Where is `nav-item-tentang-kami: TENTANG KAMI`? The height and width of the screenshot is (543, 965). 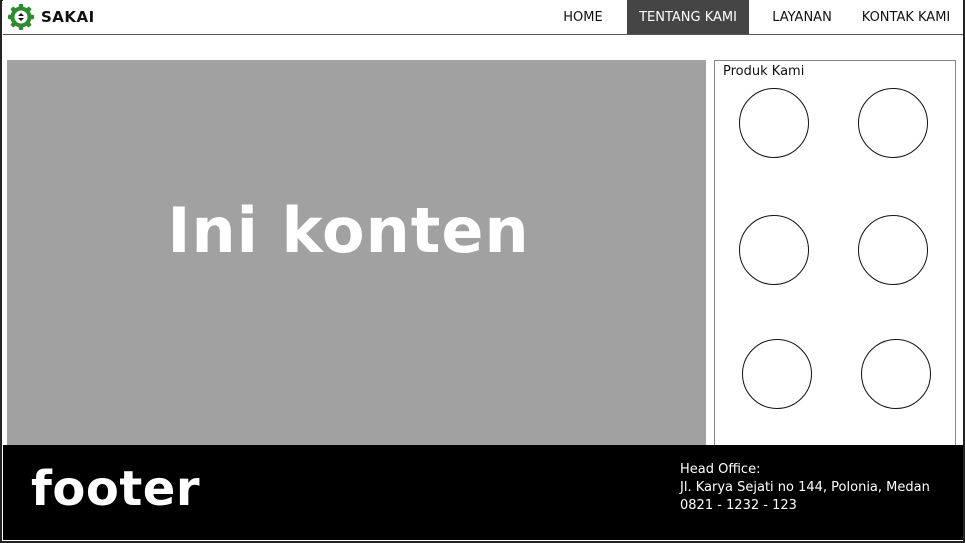 nav-item-tentang-kami: TENTANG KAMI is located at coordinates (688, 17).